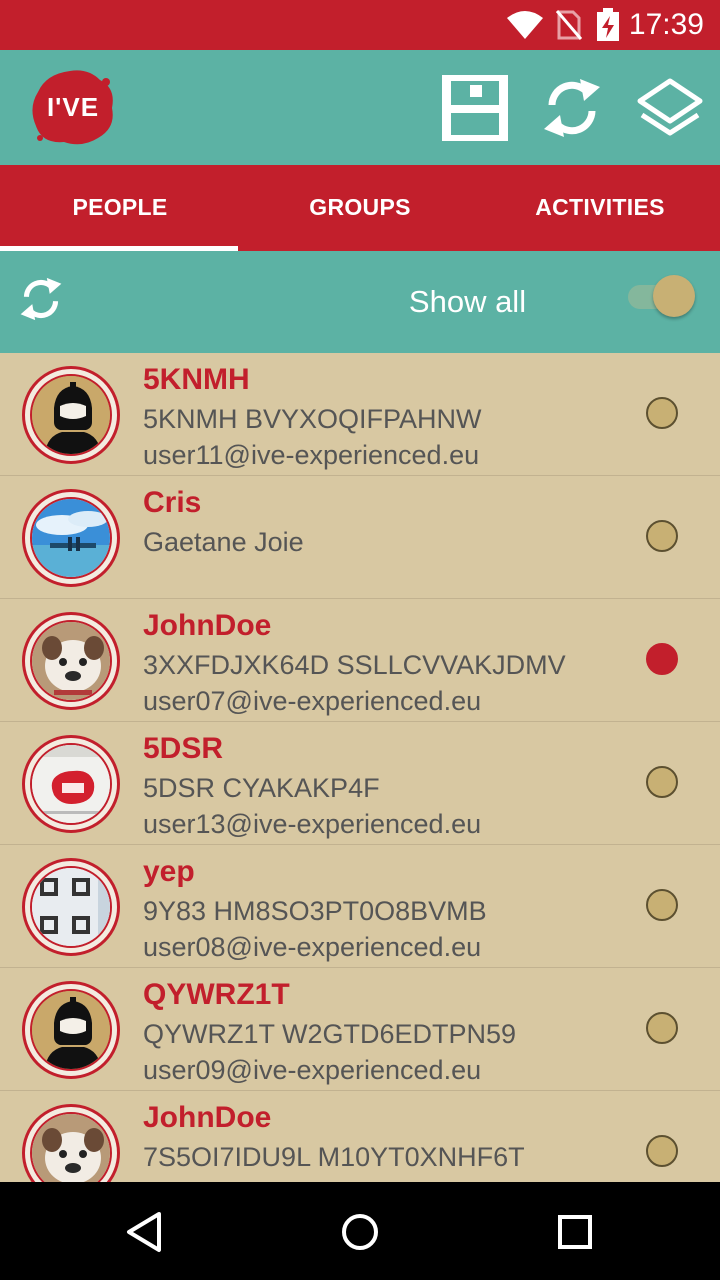 Image resolution: width=720 pixels, height=1280 pixels. Describe the element at coordinates (312, 701) in the screenshot. I see `person-email: user07@ive-experienced.eu` at that location.